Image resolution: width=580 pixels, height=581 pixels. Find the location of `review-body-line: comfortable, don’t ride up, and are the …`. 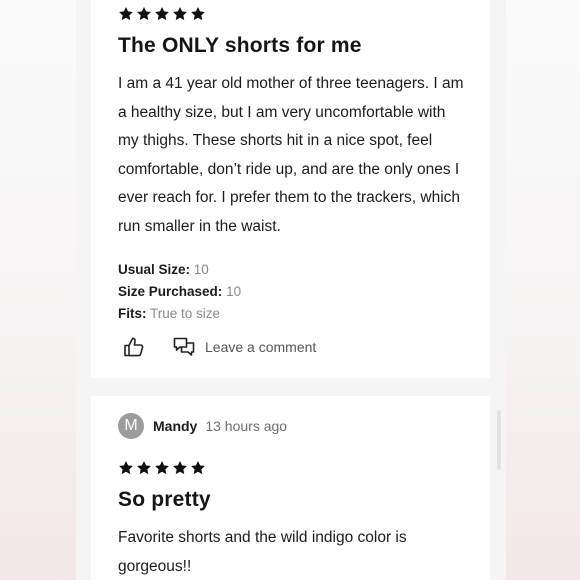

review-body-line: comfortable, don’t ride up, and are the … is located at coordinates (289, 169).